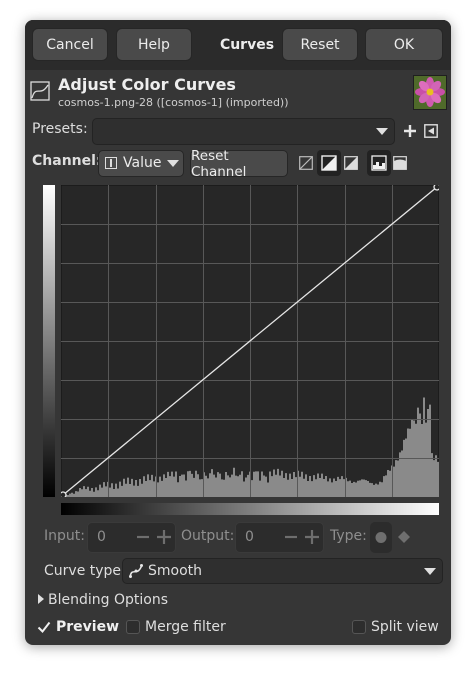 The height and width of the screenshot is (673, 475). Describe the element at coordinates (249, 537) in the screenshot. I see `output-value: 0` at that location.